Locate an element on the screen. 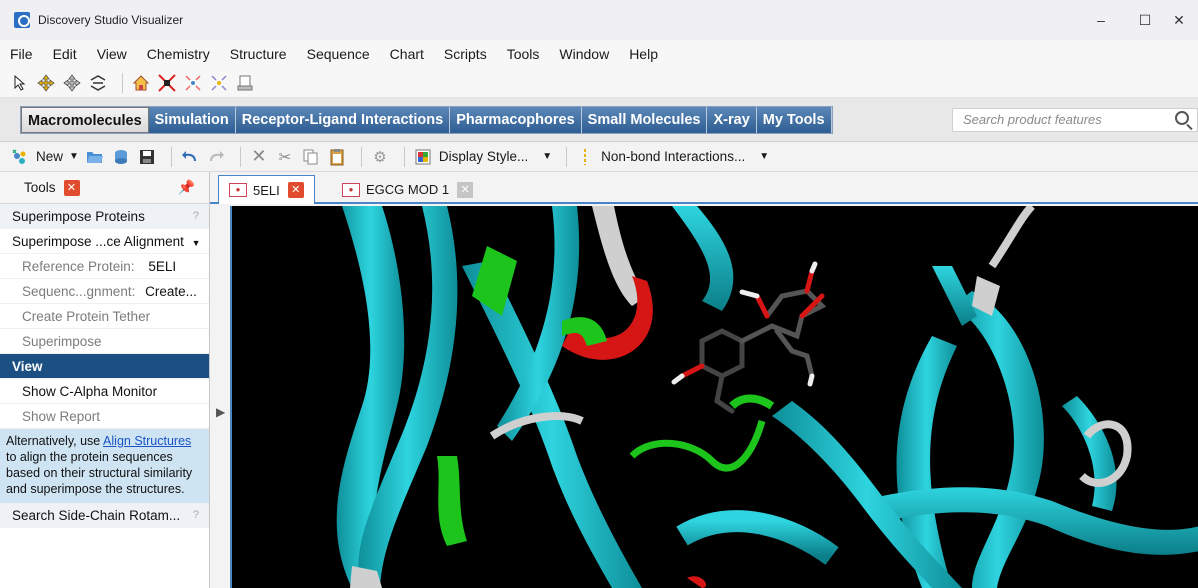 The height and width of the screenshot is (588, 1198). menu-window: Window is located at coordinates (584, 54).